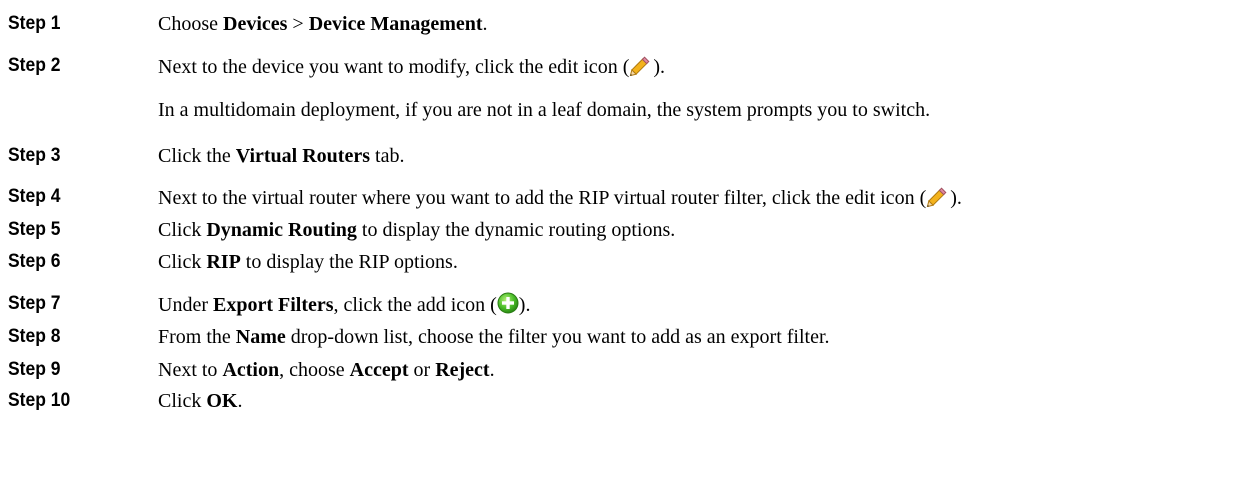  Describe the element at coordinates (34, 23) in the screenshot. I see `step-label: Step 1` at that location.